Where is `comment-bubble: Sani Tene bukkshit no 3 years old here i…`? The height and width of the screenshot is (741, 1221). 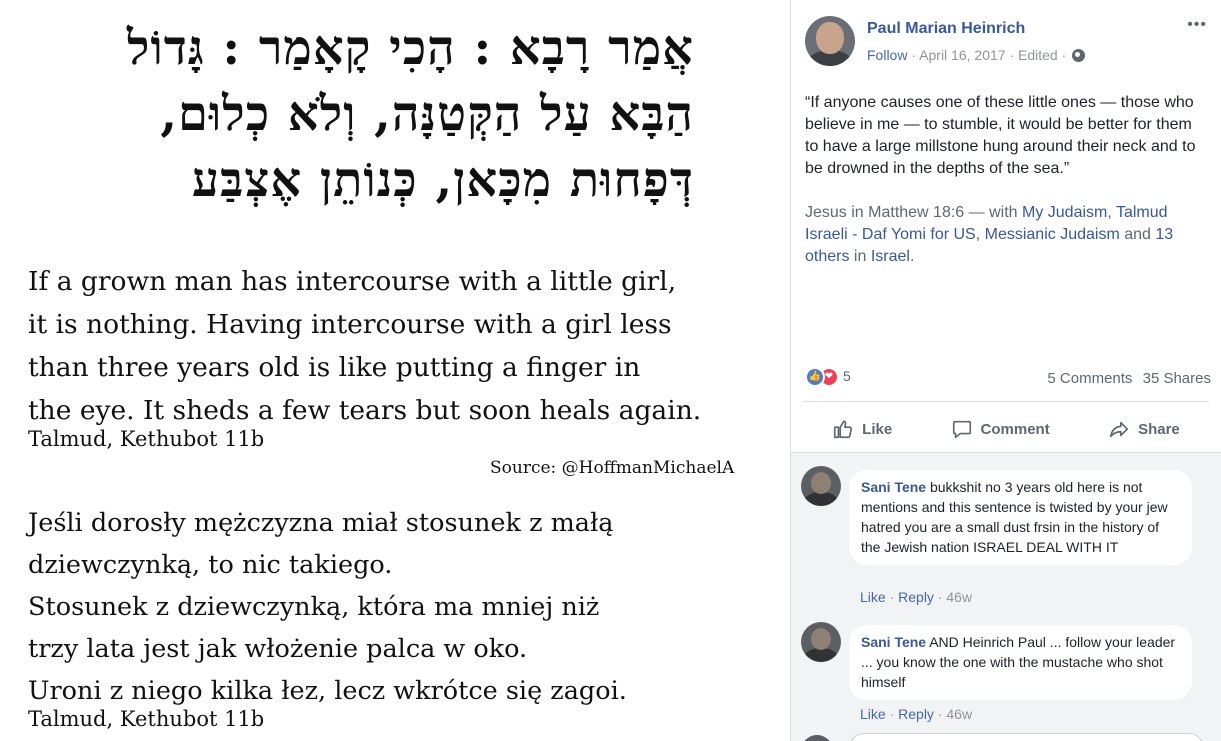 comment-bubble: Sani Tene bukkshit no 3 years old here i… is located at coordinates (1020, 517).